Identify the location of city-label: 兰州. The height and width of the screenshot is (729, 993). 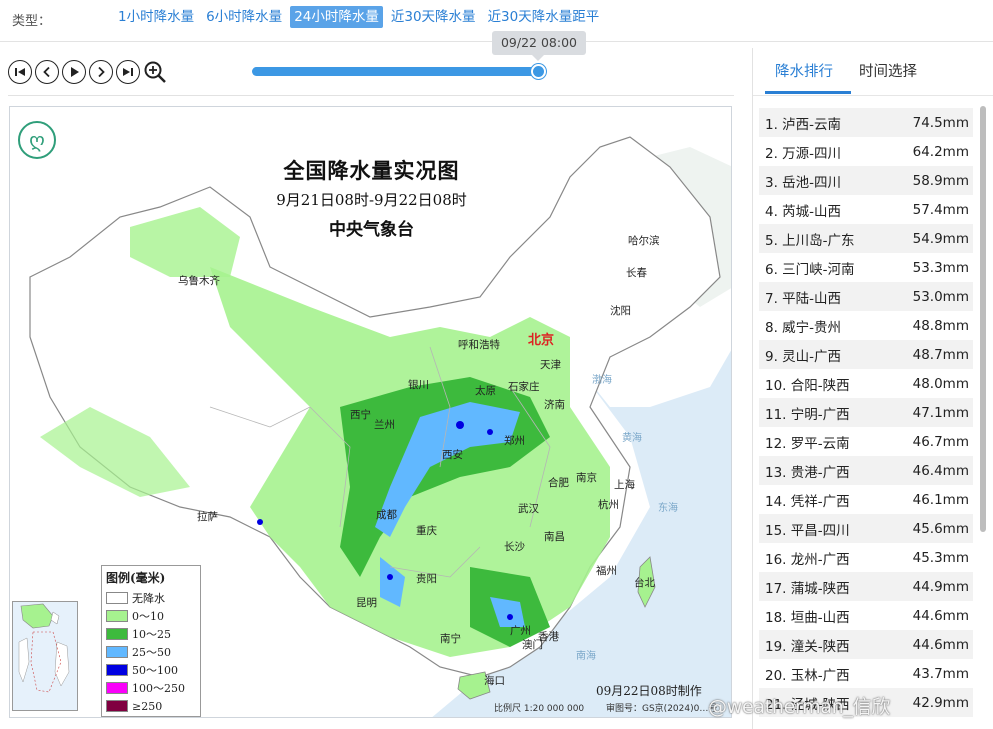
(384, 425).